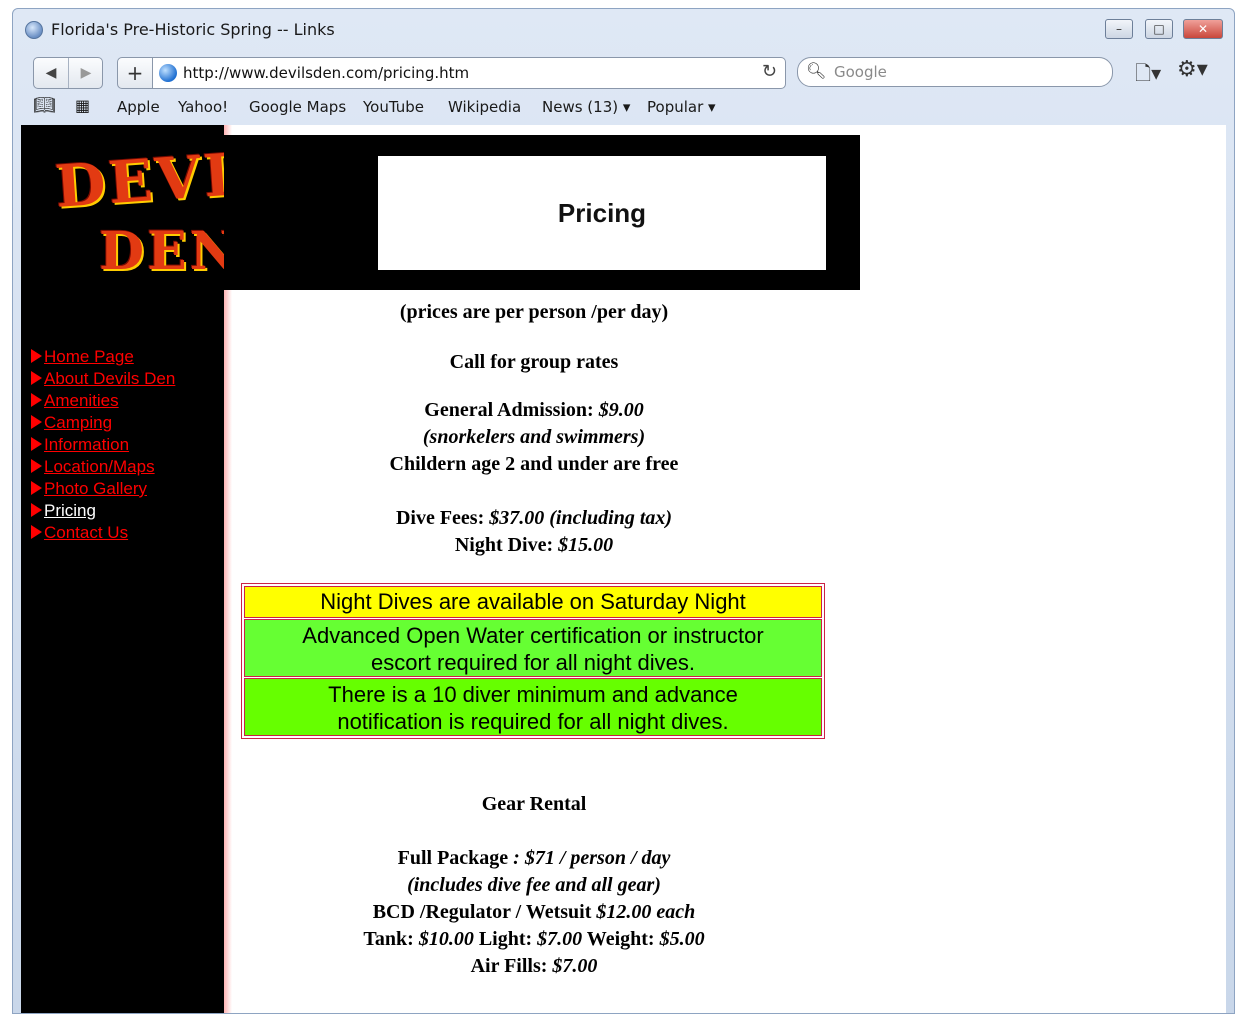  I want to click on tank-price: $10.00, so click(446, 939).